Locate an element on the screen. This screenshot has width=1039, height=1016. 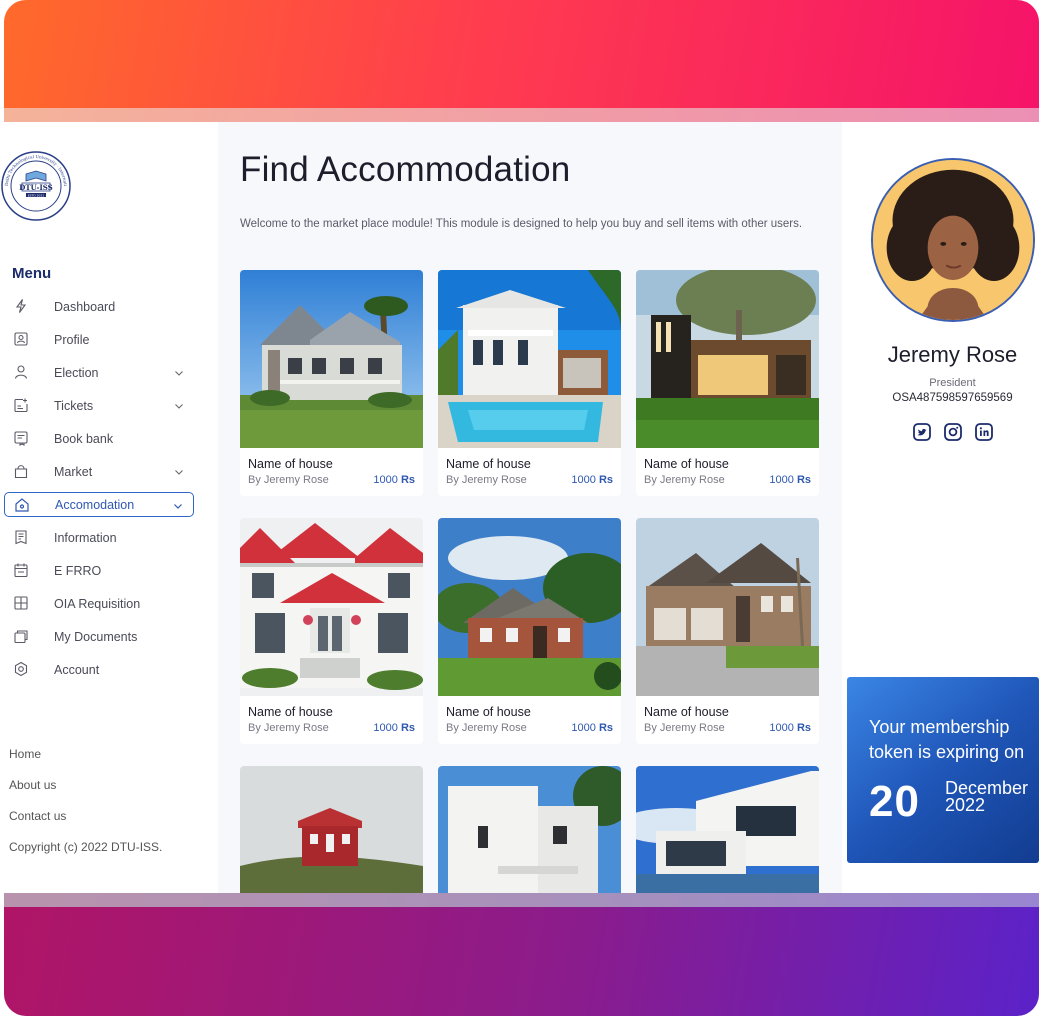
instagram-icon is located at coordinates (953, 432).